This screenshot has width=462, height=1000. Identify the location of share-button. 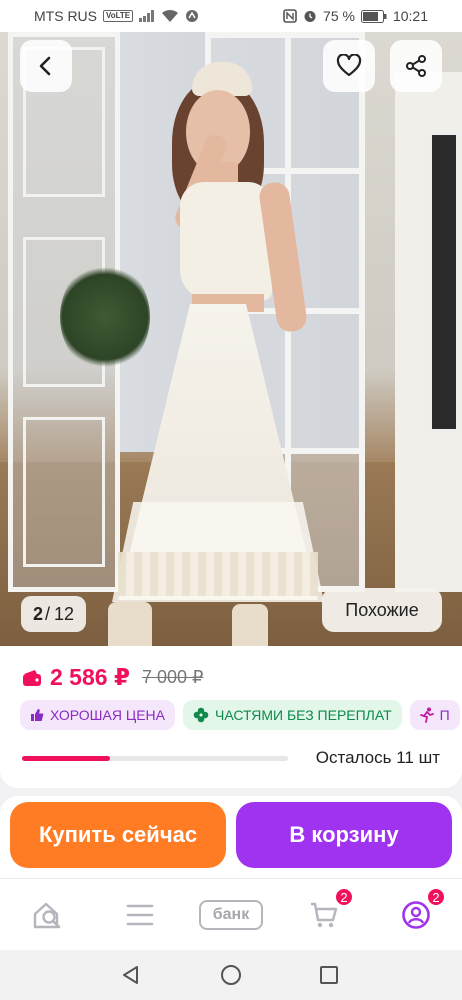
(416, 66).